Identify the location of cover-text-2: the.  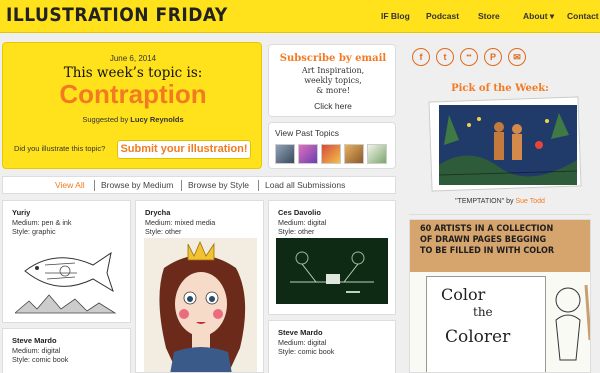
(483, 312).